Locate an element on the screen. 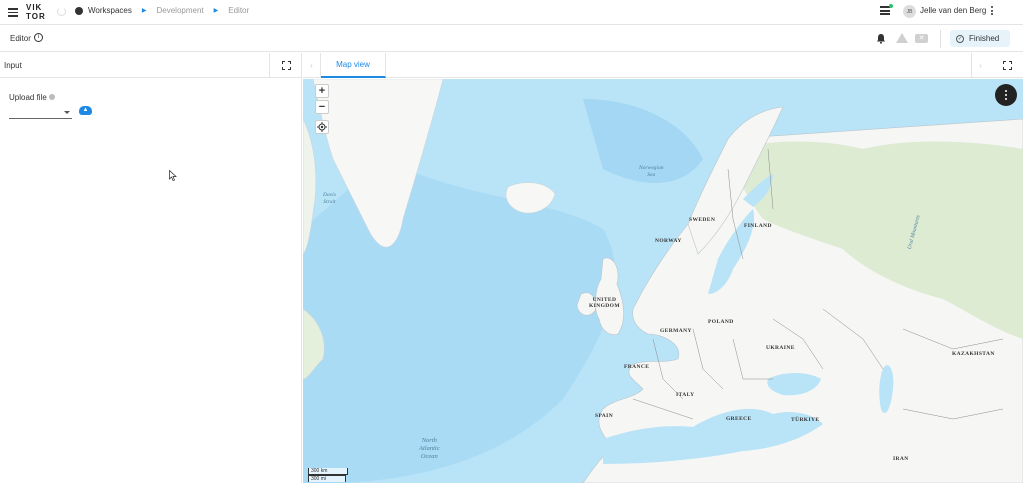 The image size is (1023, 483). page-title: Editor is located at coordinates (20, 38).